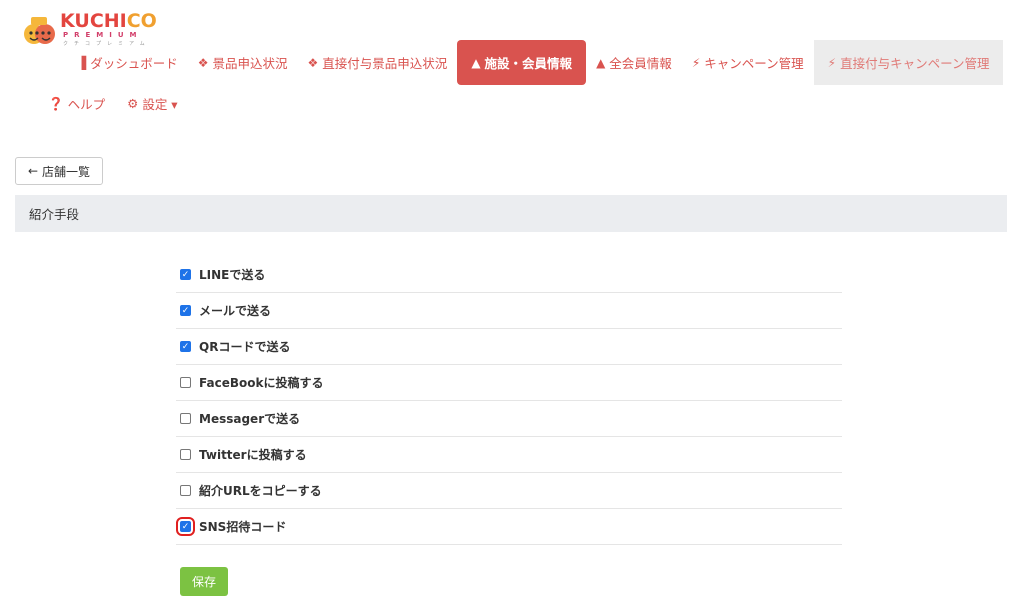  I want to click on help-icon: ❓, so click(56, 103).